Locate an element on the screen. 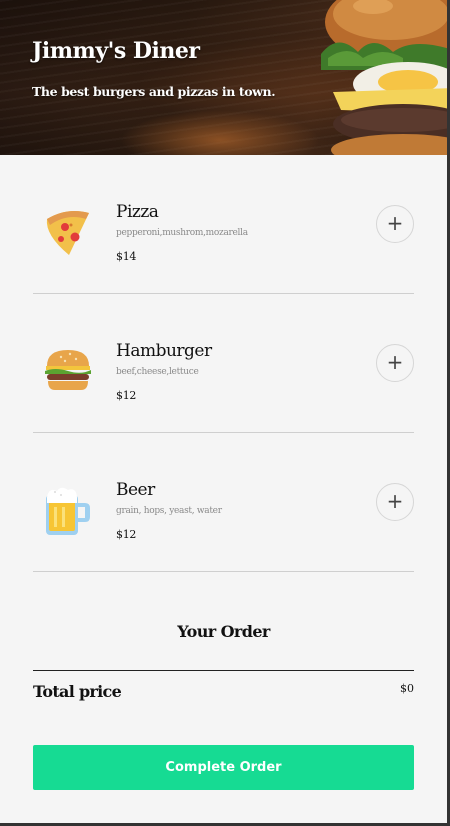 The image size is (450, 826). total-price-value: $0 is located at coordinates (407, 688).